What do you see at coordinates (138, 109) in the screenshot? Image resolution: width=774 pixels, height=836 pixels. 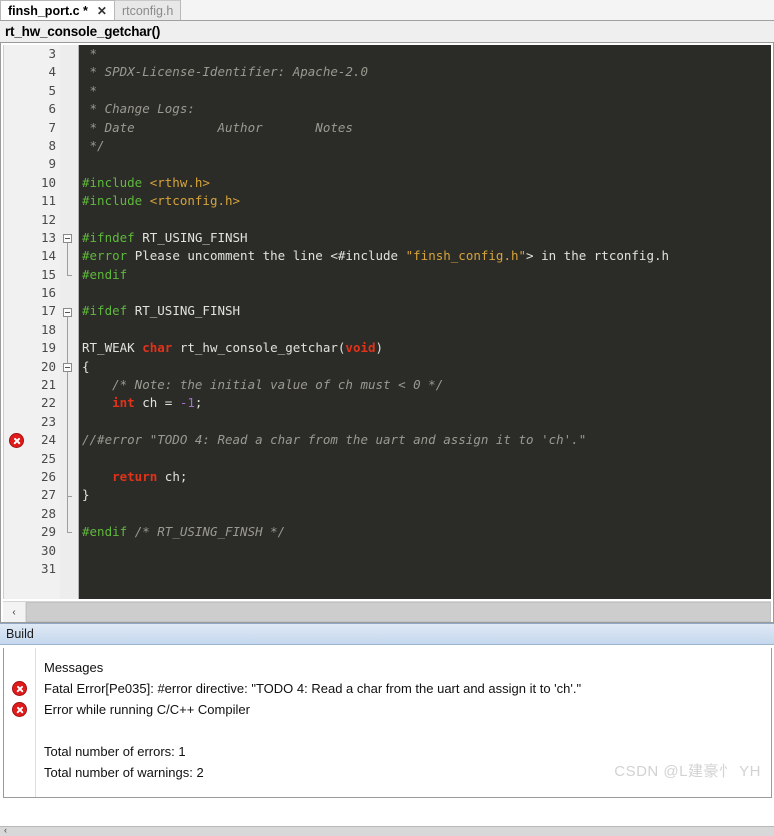 I see `code-token: * Change Logs:` at bounding box center [138, 109].